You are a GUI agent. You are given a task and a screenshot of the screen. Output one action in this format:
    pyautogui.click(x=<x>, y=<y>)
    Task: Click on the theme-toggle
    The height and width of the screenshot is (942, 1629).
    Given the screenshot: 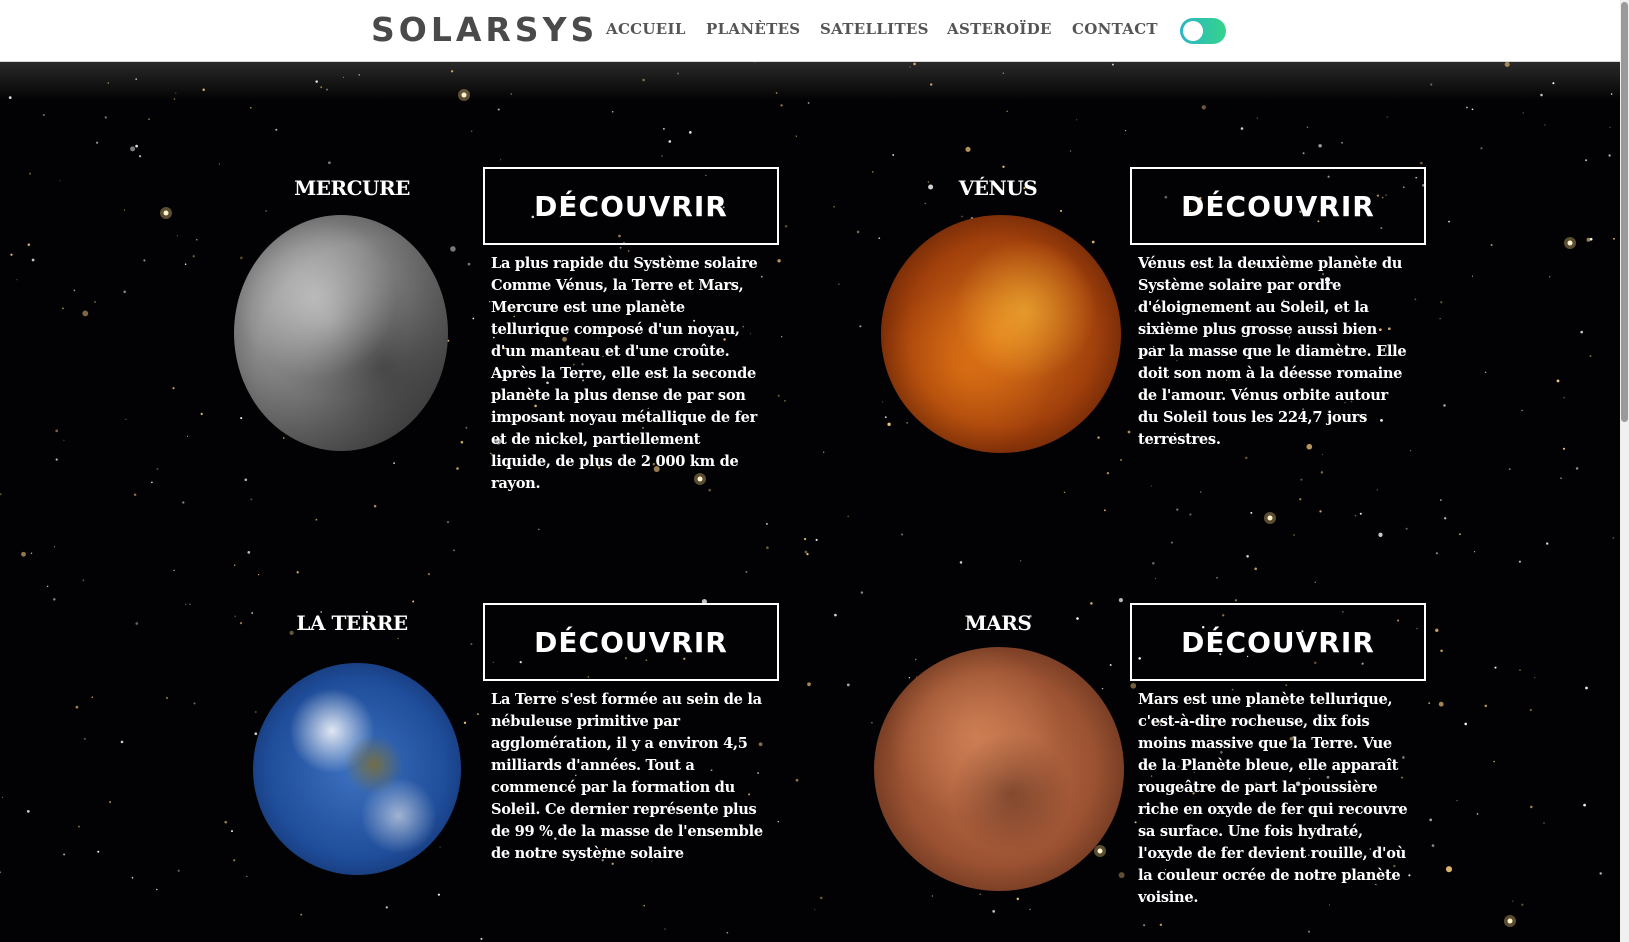 What is the action you would take?
    pyautogui.click(x=1203, y=31)
    